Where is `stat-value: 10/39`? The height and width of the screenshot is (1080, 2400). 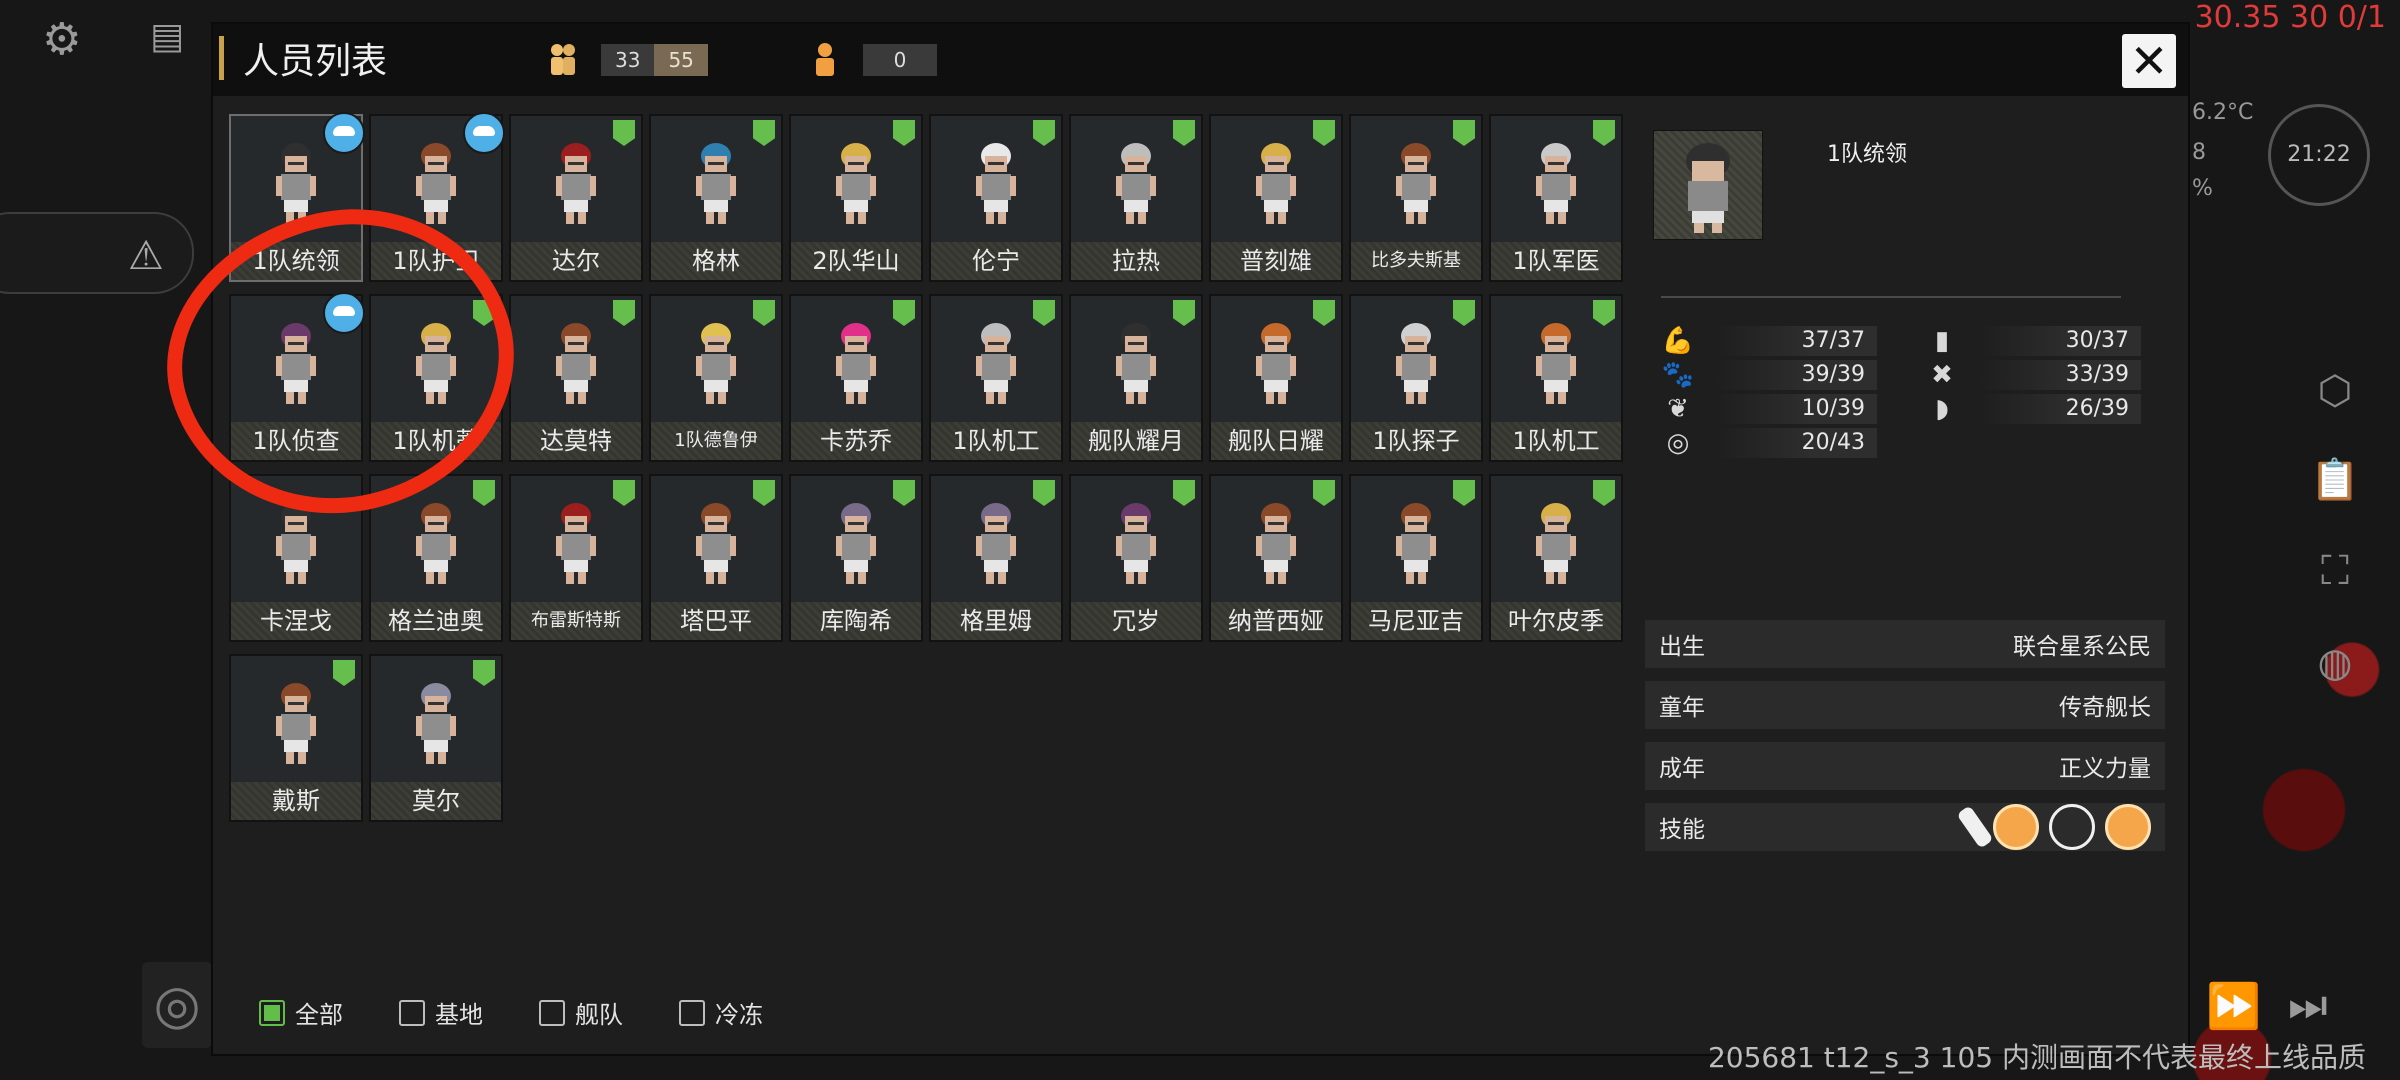 stat-value: 10/39 is located at coordinates (1796, 409).